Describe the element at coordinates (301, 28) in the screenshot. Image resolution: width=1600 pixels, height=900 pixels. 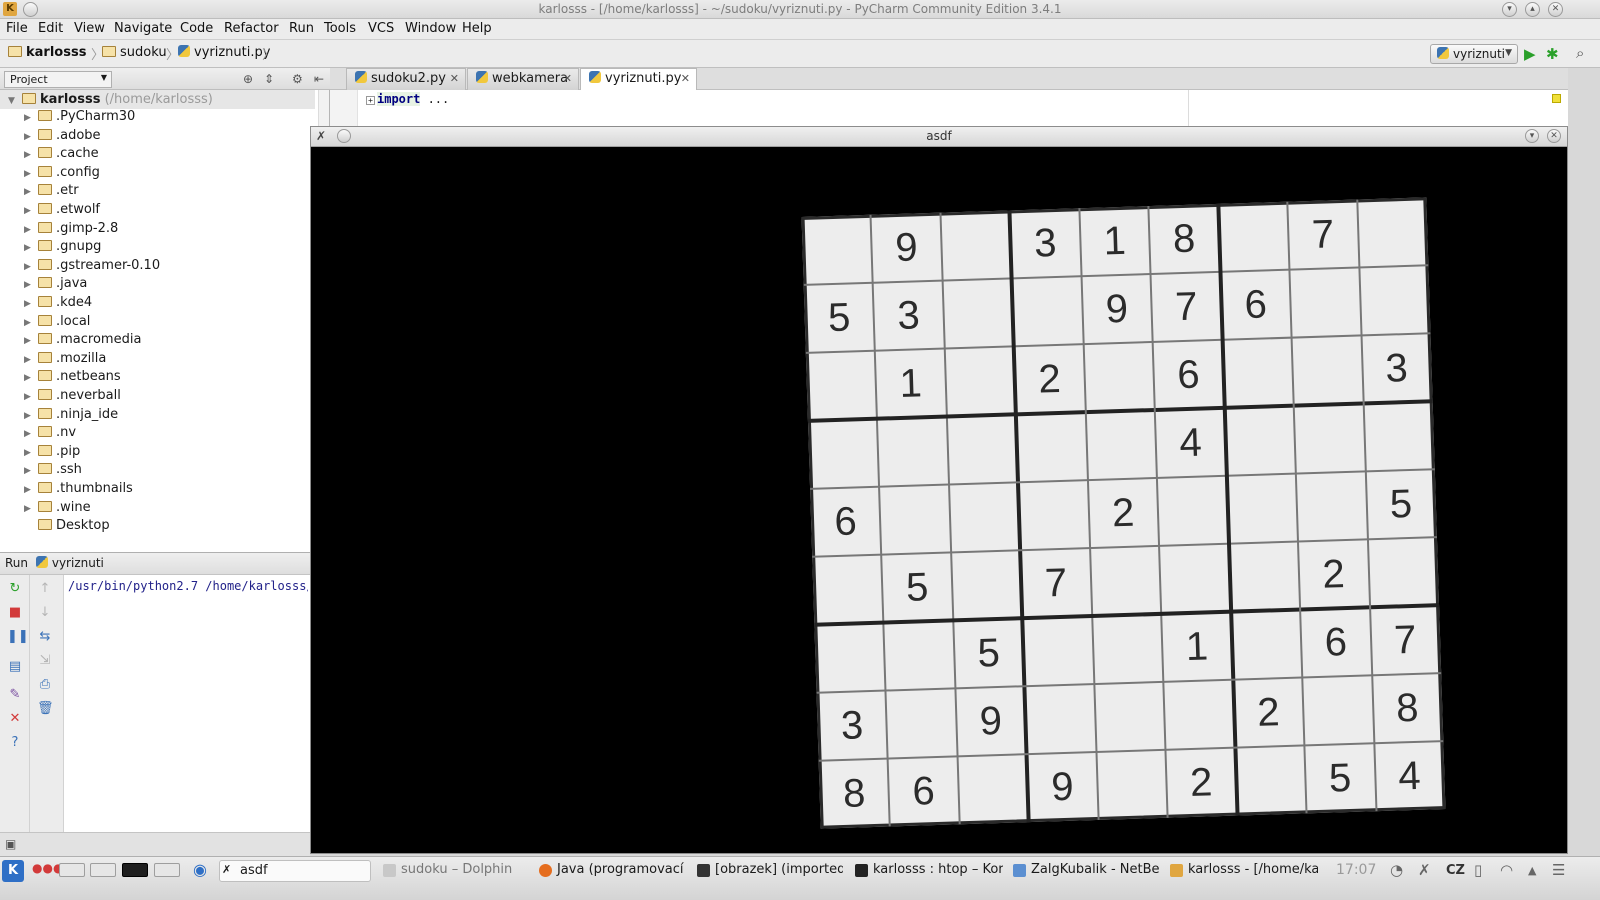
I see `menu-run: Run` at that location.